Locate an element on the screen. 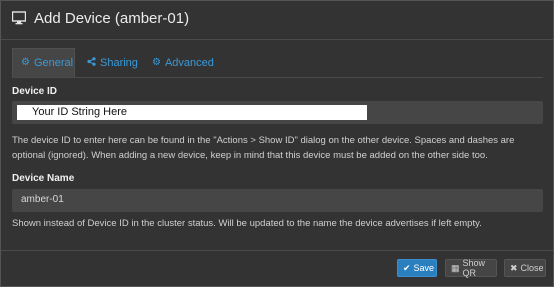 Image resolution: width=554 pixels, height=287 pixels. cogs-icon: ⚙ is located at coordinates (156, 62).